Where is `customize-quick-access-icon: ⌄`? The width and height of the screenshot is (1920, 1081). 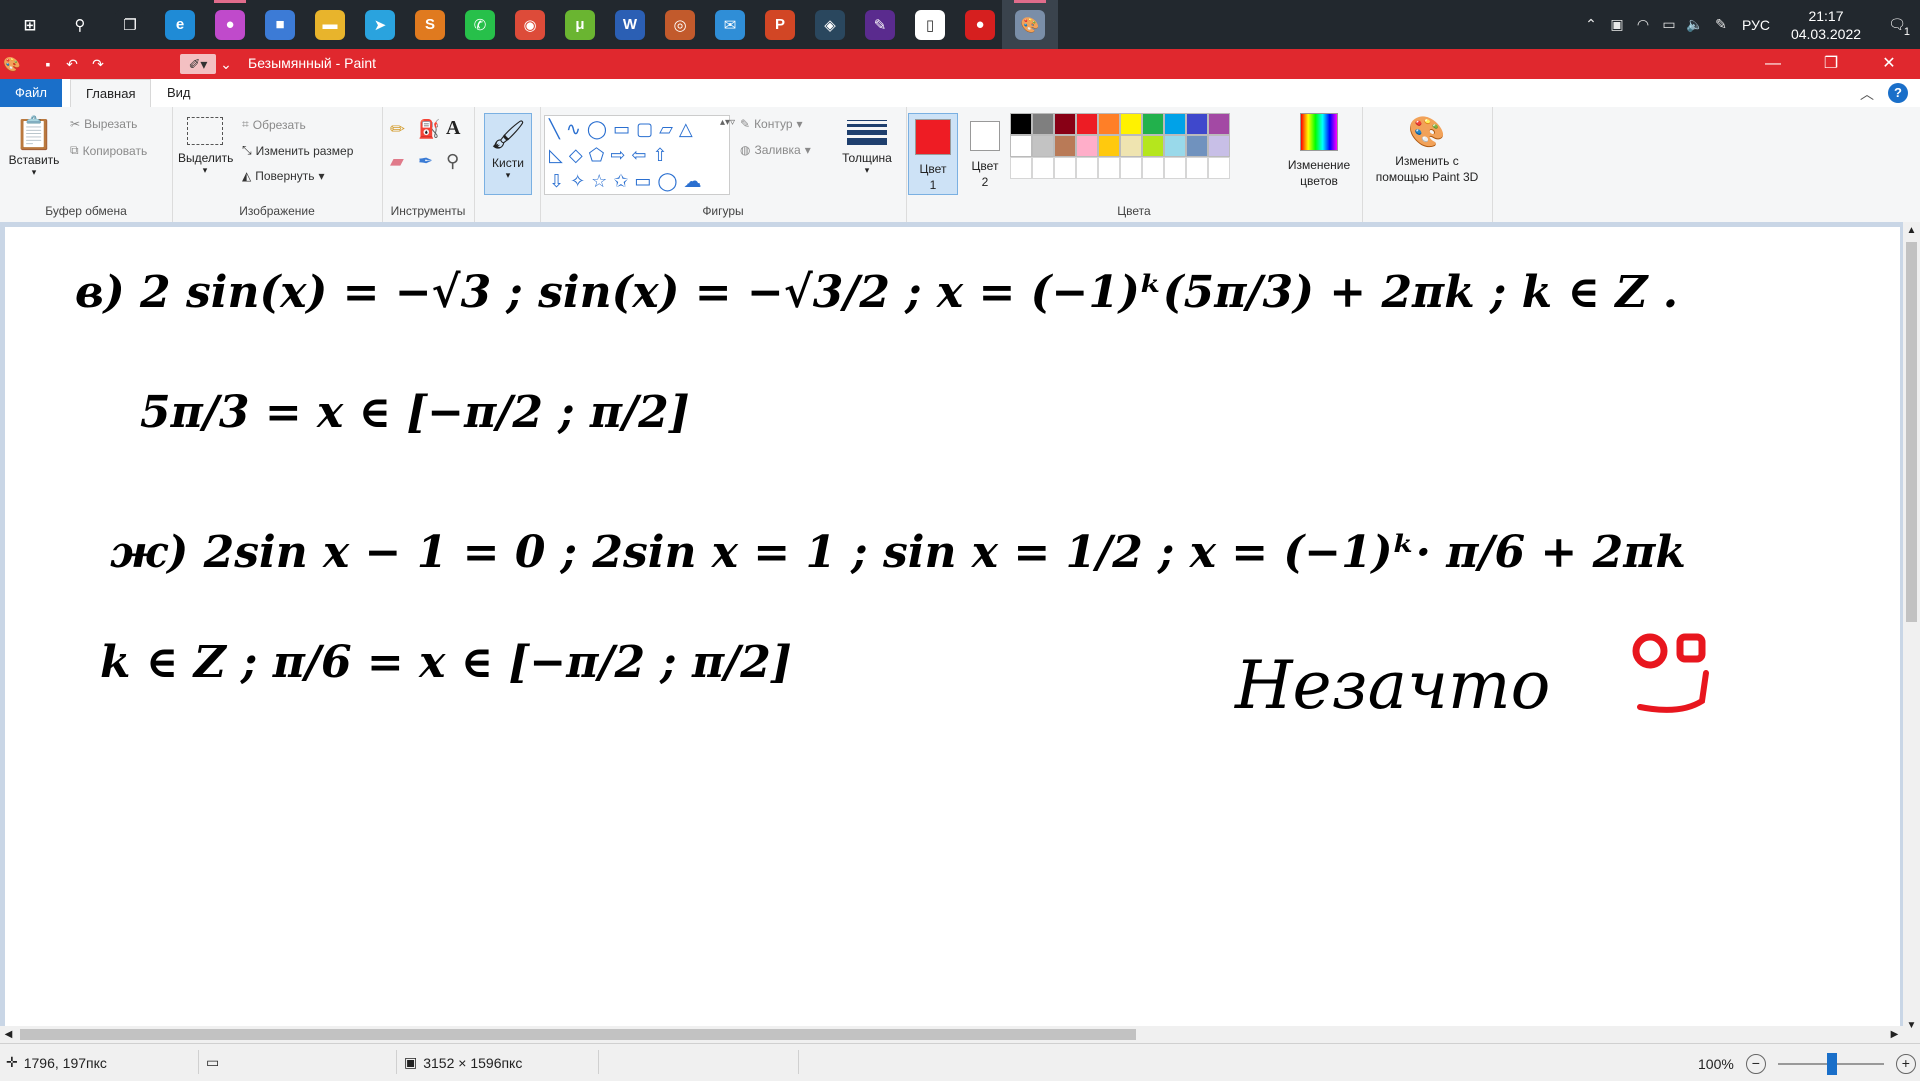 customize-quick-access-icon: ⌄ is located at coordinates (226, 64).